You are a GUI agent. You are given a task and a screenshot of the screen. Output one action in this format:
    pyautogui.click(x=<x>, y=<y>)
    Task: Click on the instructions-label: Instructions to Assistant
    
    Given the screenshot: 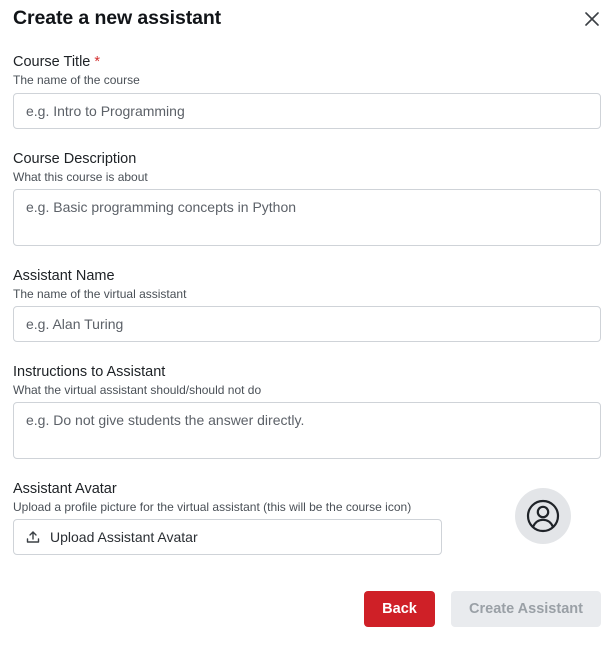 What is the action you would take?
    pyautogui.click(x=89, y=372)
    